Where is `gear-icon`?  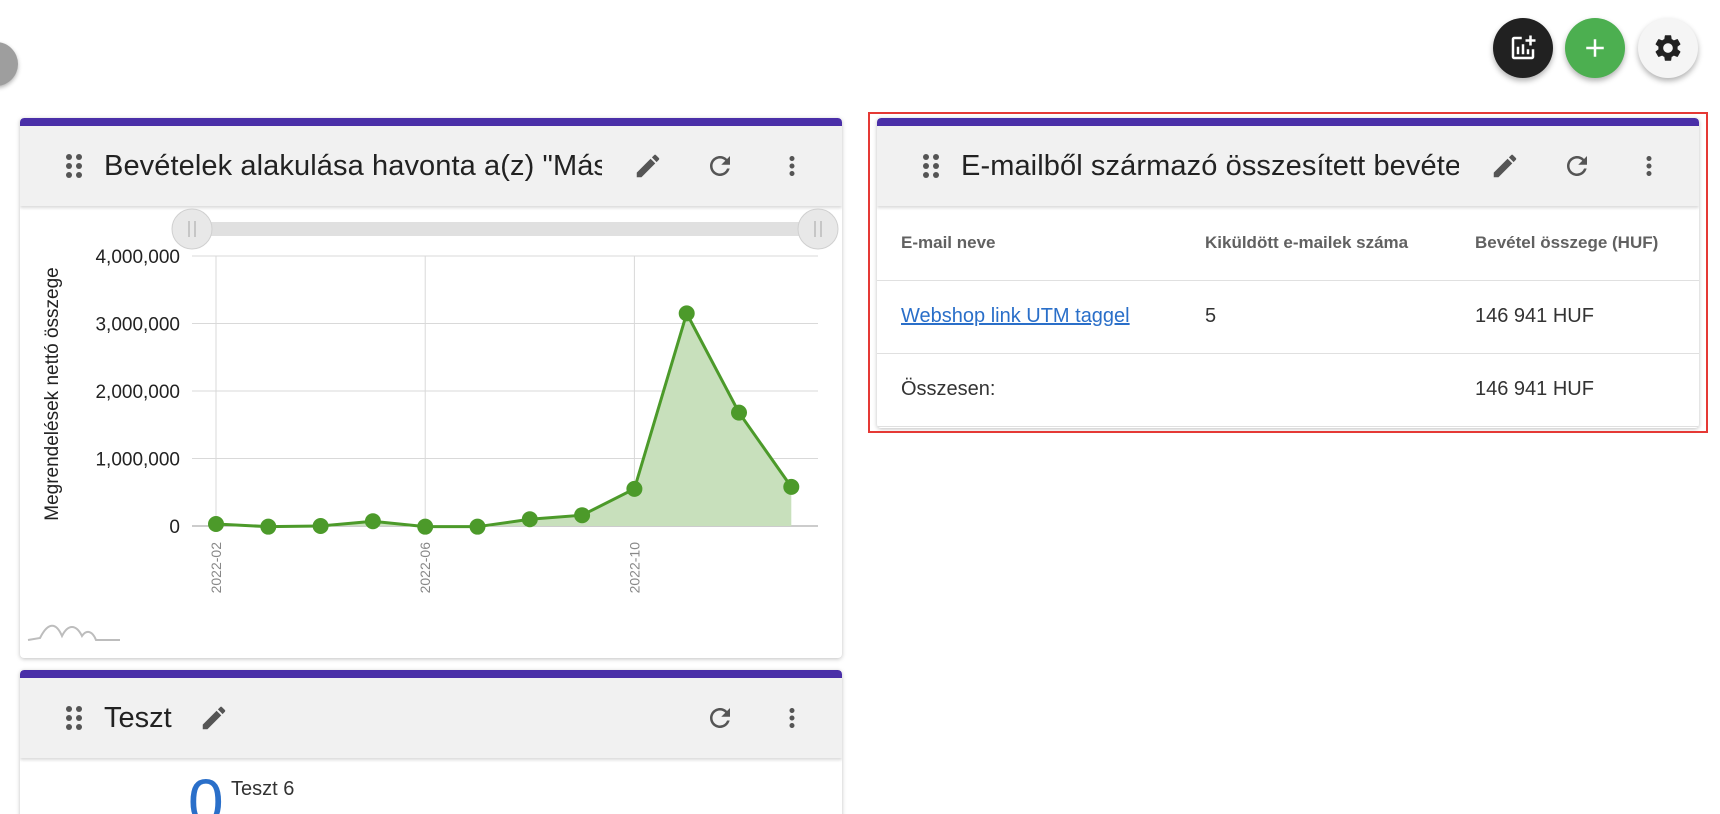
gear-icon is located at coordinates (1668, 48).